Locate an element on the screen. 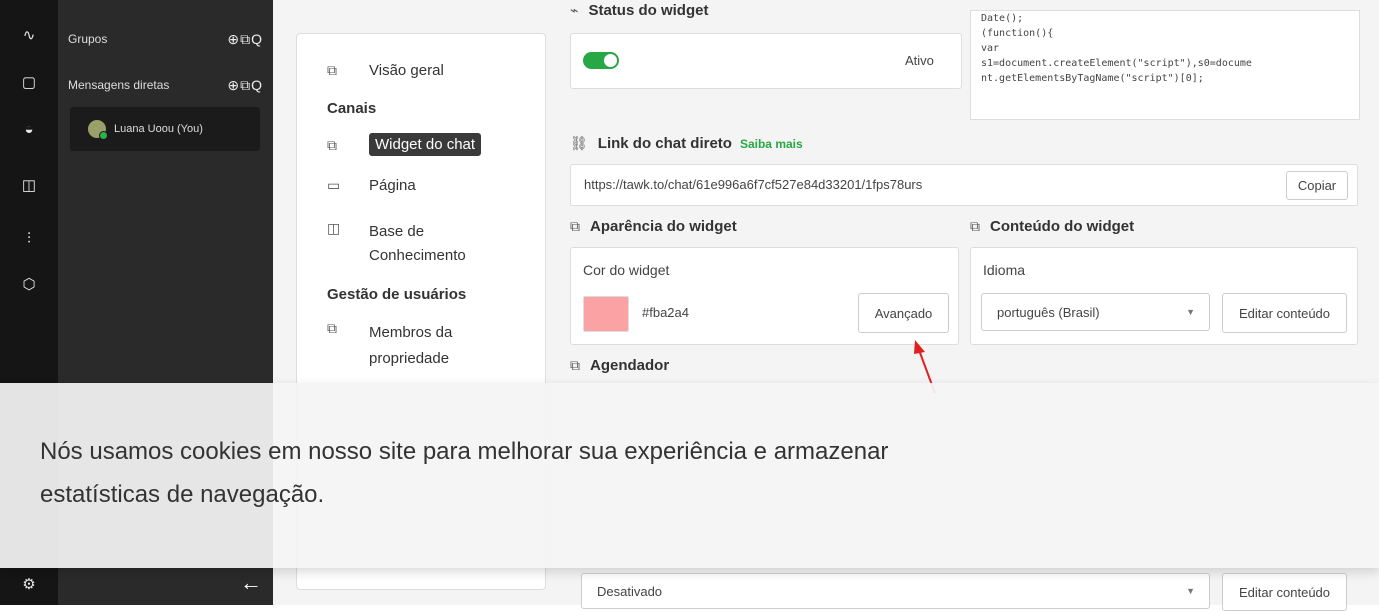 The image size is (1379, 611). user-item: Luana Uoou (You) is located at coordinates (165, 129).